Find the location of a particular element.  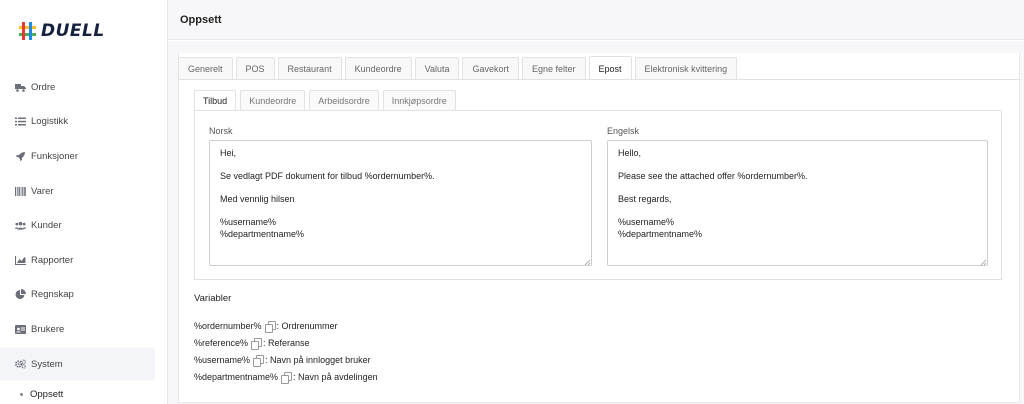

bullet-icon is located at coordinates (21, 394).